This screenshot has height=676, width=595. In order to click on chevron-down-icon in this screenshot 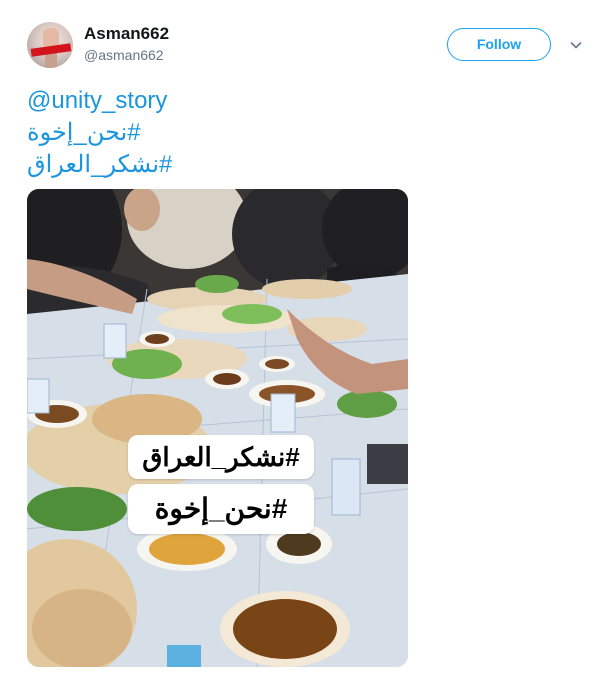, I will do `click(576, 45)`.